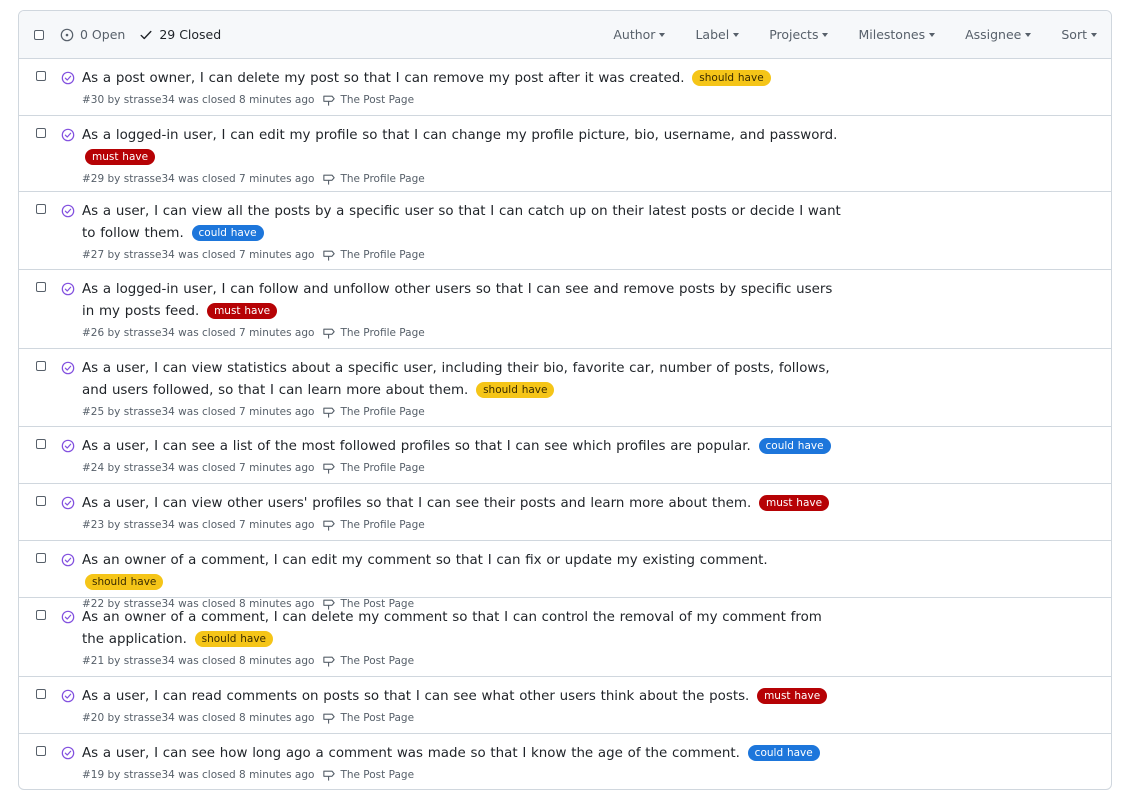  Describe the element at coordinates (998, 34) in the screenshot. I see `filter-assignee: Assignee` at that location.